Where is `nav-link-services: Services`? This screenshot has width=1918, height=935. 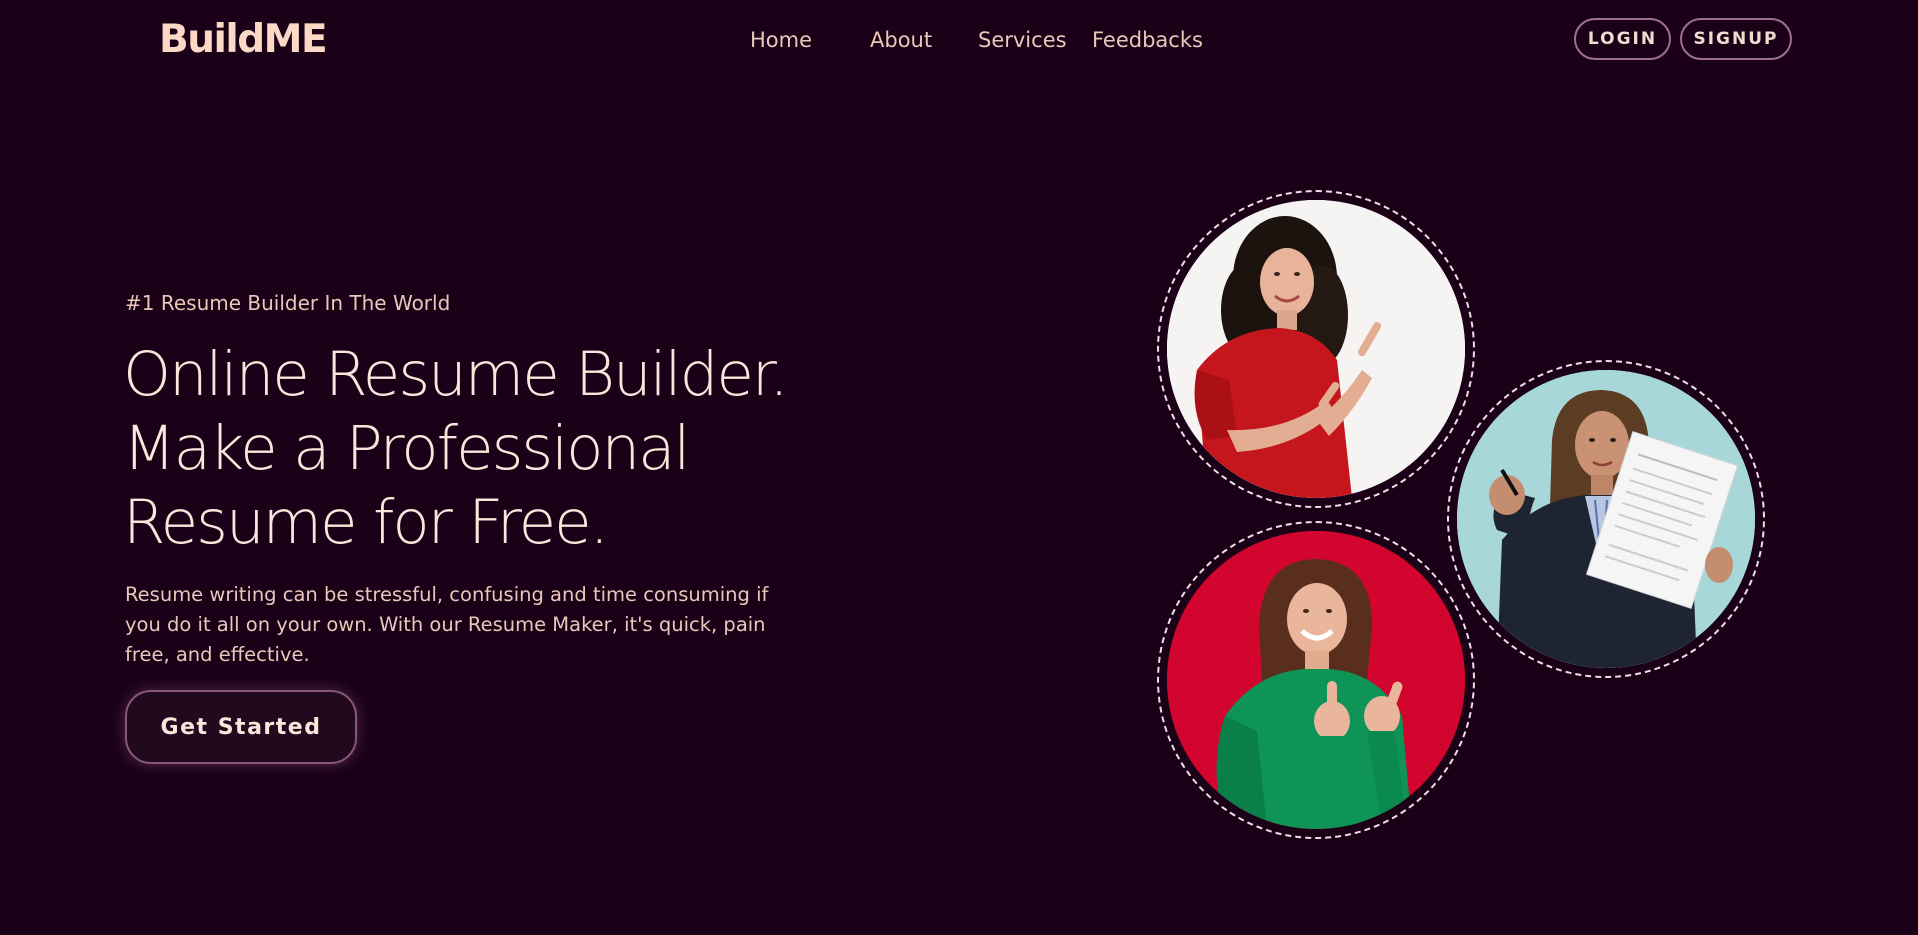
nav-link-services: Services is located at coordinates (1022, 40).